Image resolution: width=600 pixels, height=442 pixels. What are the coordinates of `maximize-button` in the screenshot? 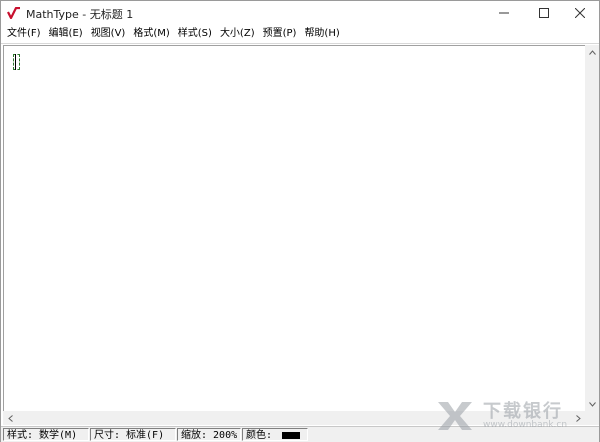 It's located at (544, 13).